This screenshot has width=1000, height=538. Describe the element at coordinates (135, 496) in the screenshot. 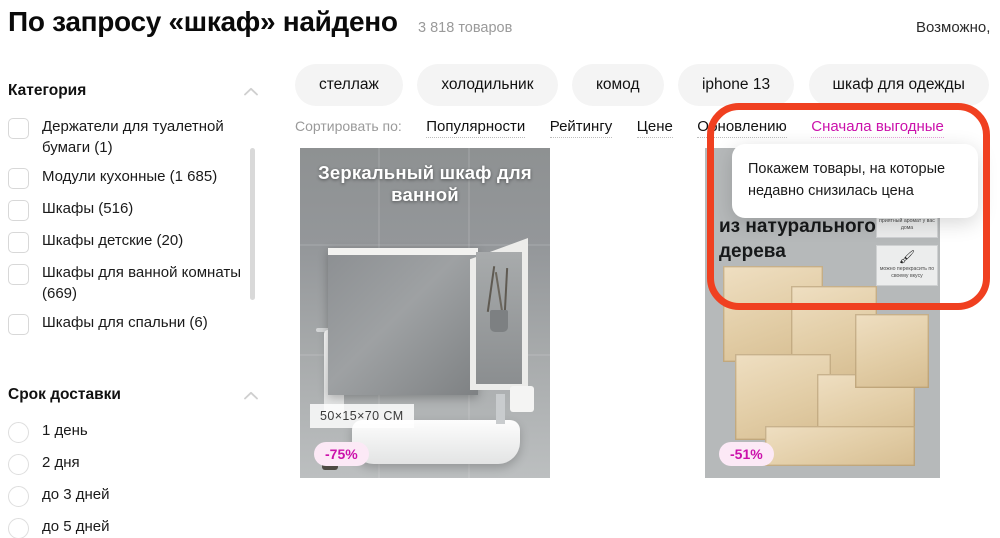

I see `list-item: до 3 дней` at that location.